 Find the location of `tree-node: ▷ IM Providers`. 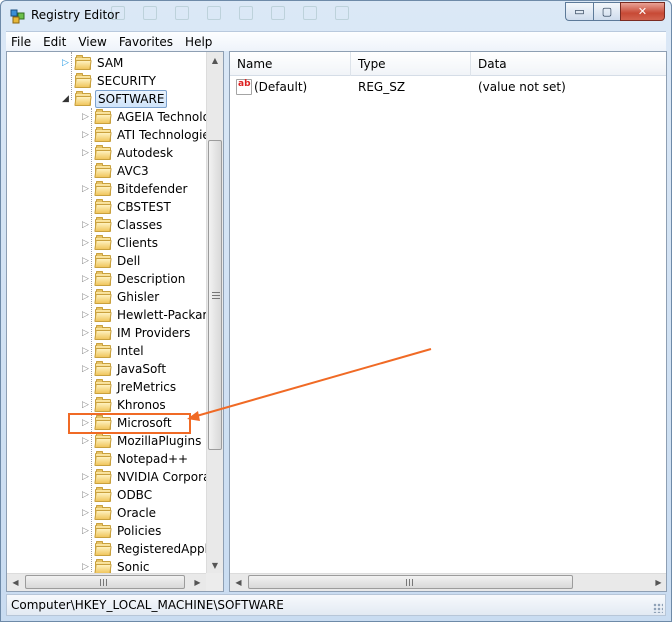

tree-node: ▷ IM Providers is located at coordinates (152, 333).